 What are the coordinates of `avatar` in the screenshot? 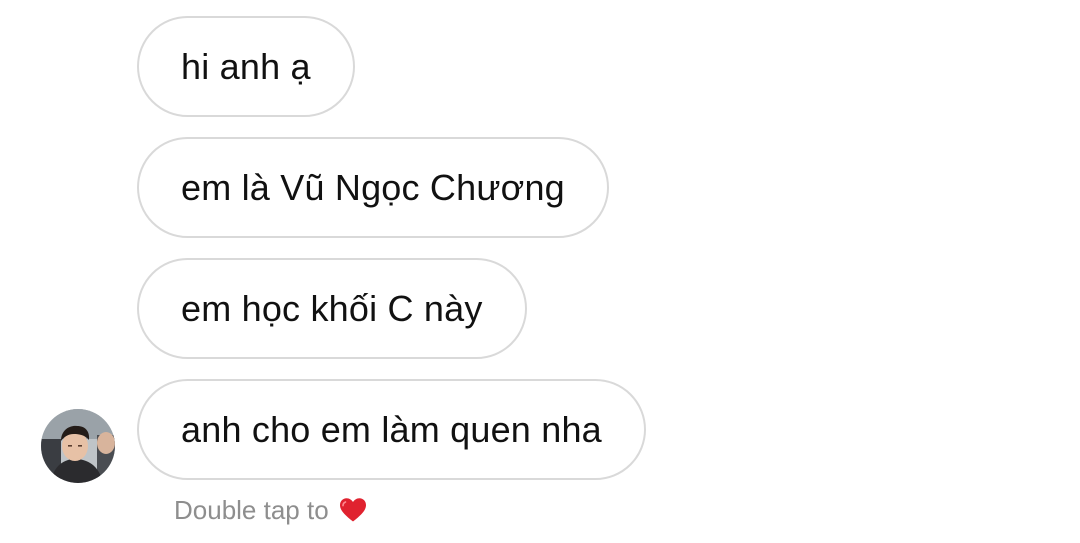 It's located at (78, 446).